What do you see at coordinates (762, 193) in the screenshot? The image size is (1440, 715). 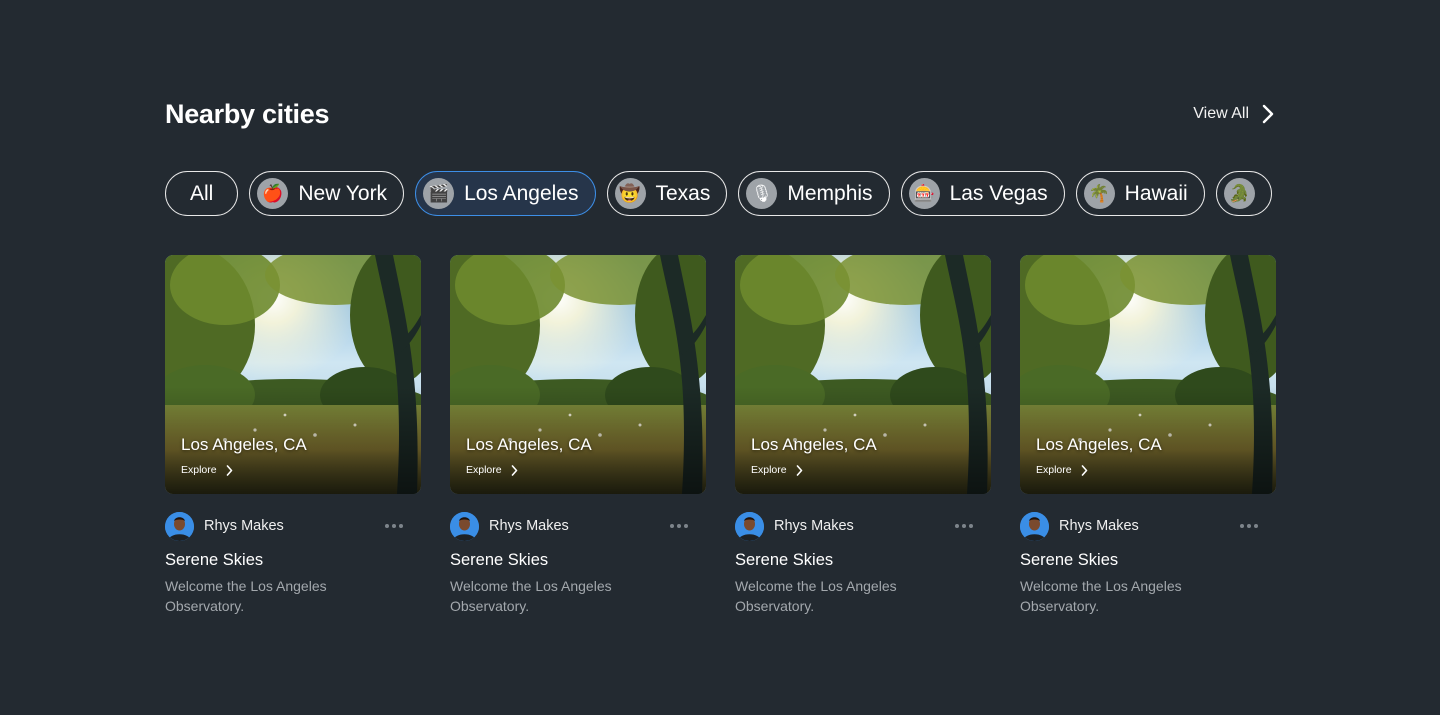 I see `microphone-icon: 🎙` at bounding box center [762, 193].